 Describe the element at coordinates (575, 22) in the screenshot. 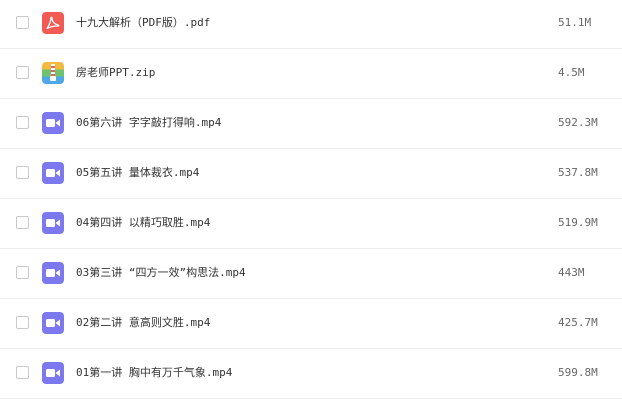

I see `file-size: 51.1M` at that location.